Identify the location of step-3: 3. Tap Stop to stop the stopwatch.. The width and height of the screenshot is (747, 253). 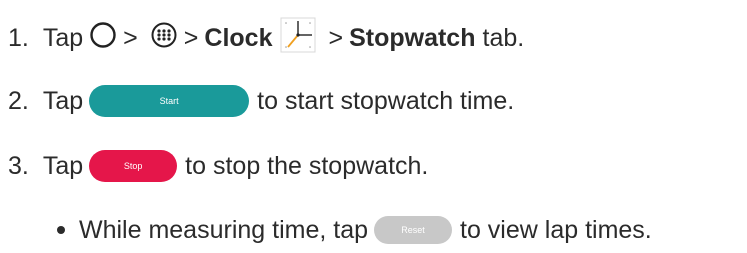
(218, 166).